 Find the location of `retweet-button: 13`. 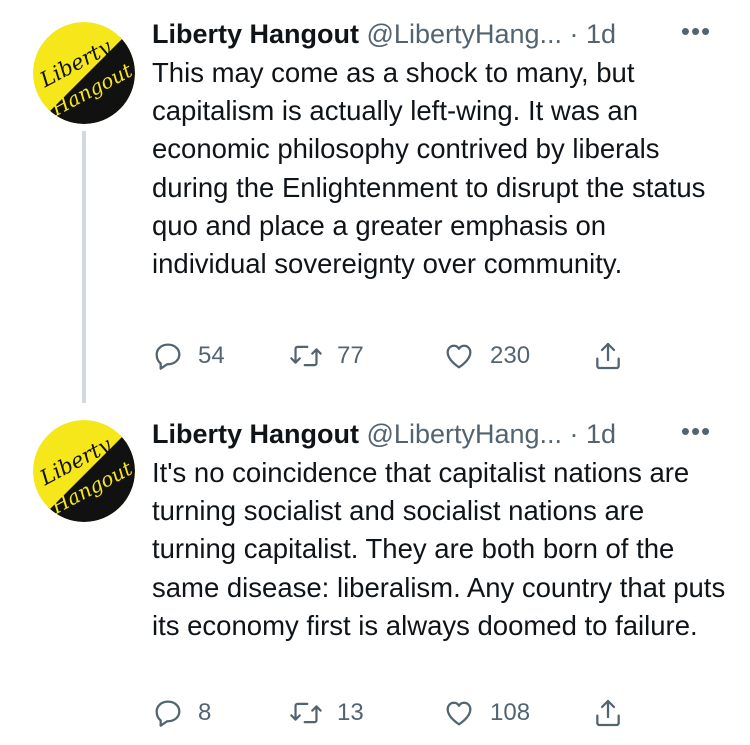

retweet-button: 13 is located at coordinates (326, 713).